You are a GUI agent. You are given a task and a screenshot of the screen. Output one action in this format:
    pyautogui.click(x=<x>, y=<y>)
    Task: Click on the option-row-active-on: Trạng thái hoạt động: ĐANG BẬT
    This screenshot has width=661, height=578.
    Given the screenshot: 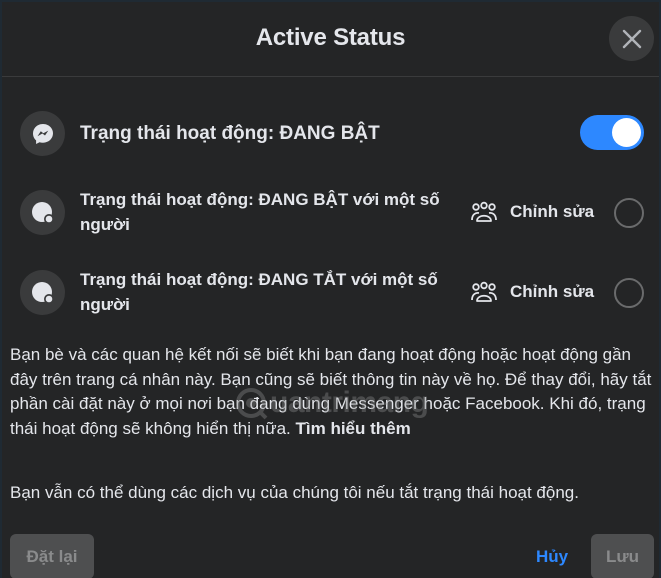 What is the action you would take?
    pyautogui.click(x=330, y=133)
    